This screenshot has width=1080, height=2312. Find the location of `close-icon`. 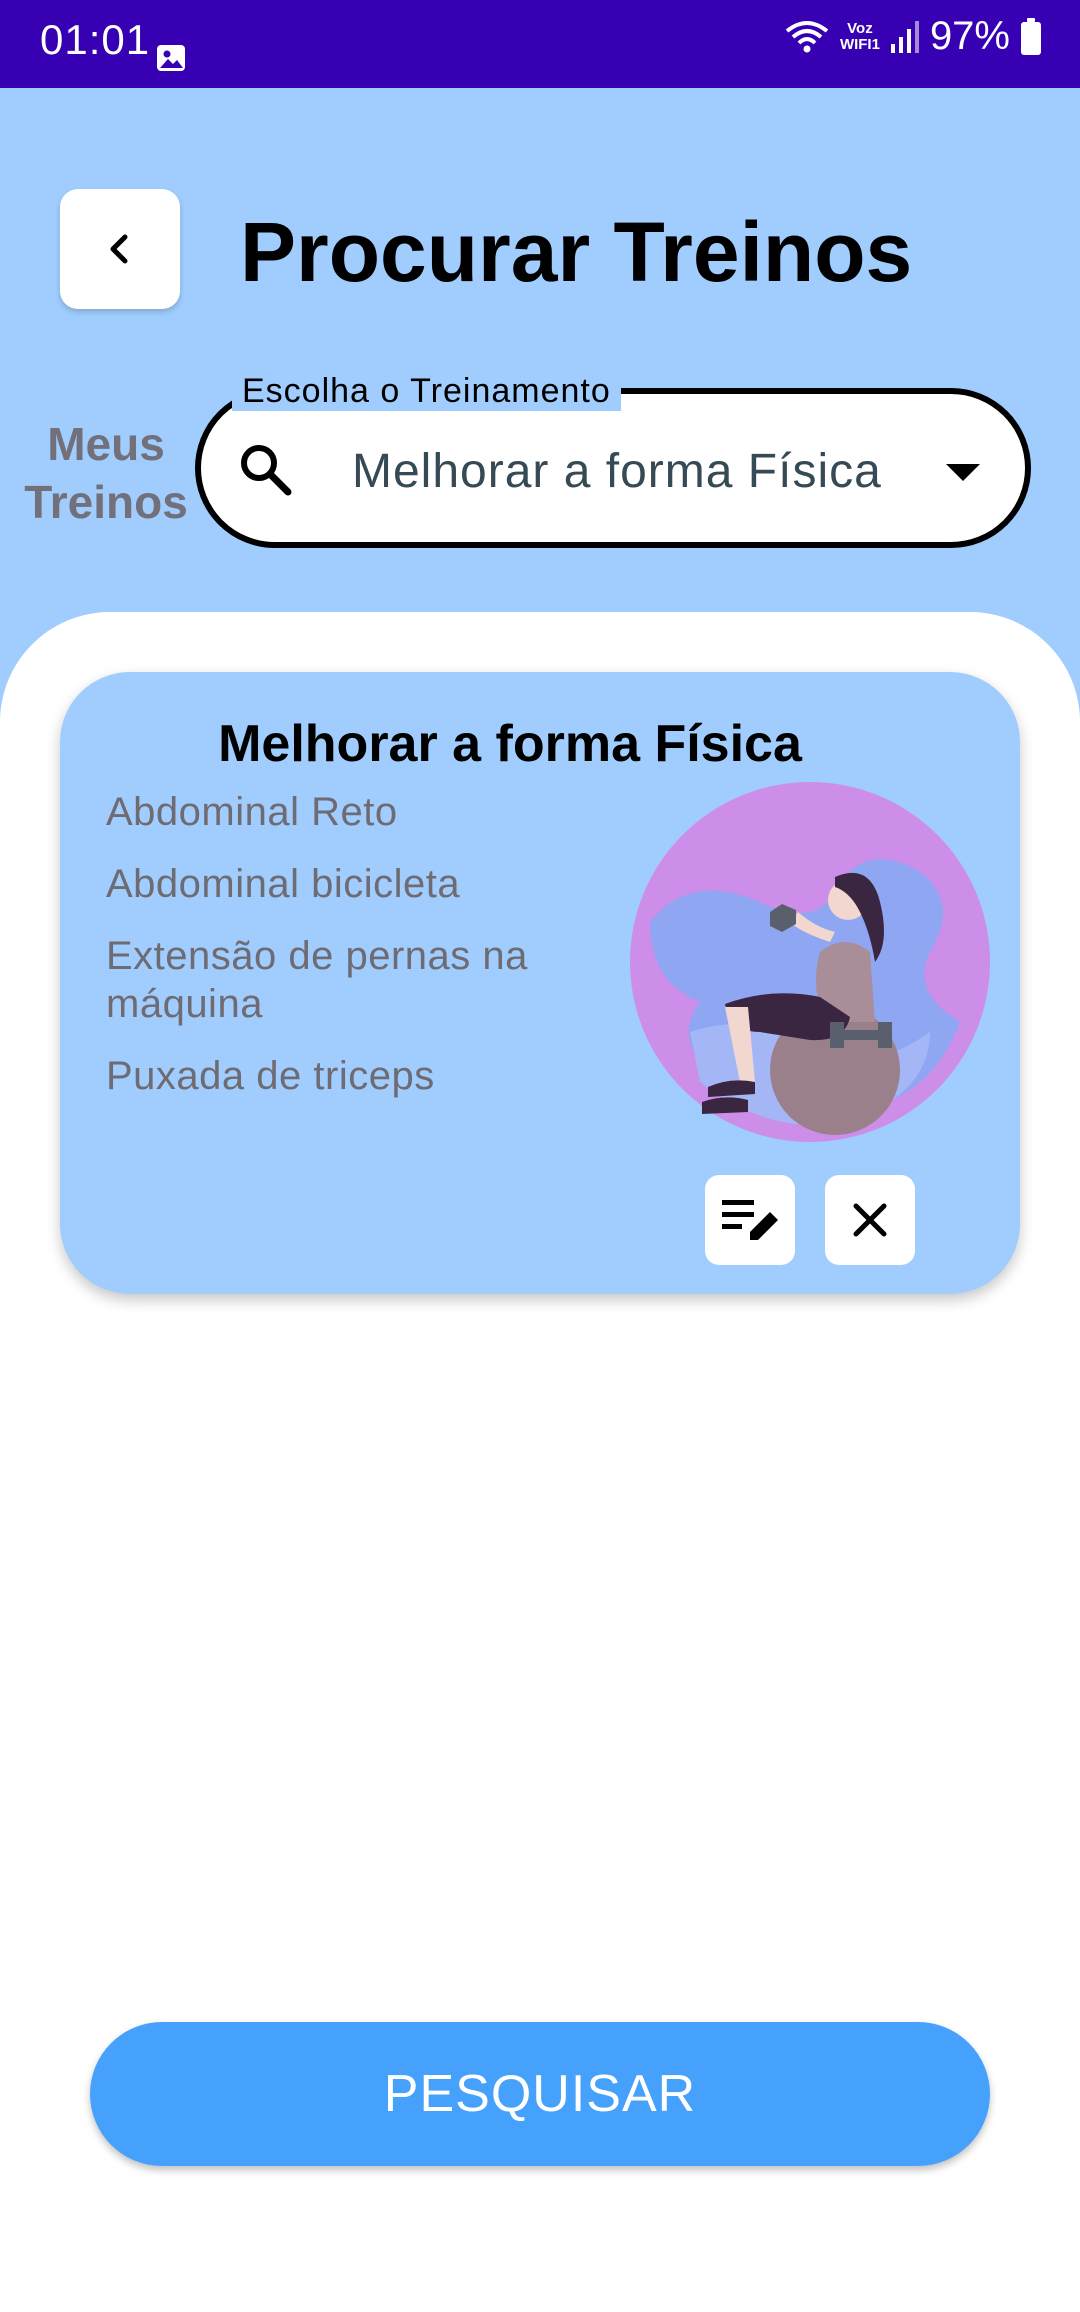

close-icon is located at coordinates (870, 1220).